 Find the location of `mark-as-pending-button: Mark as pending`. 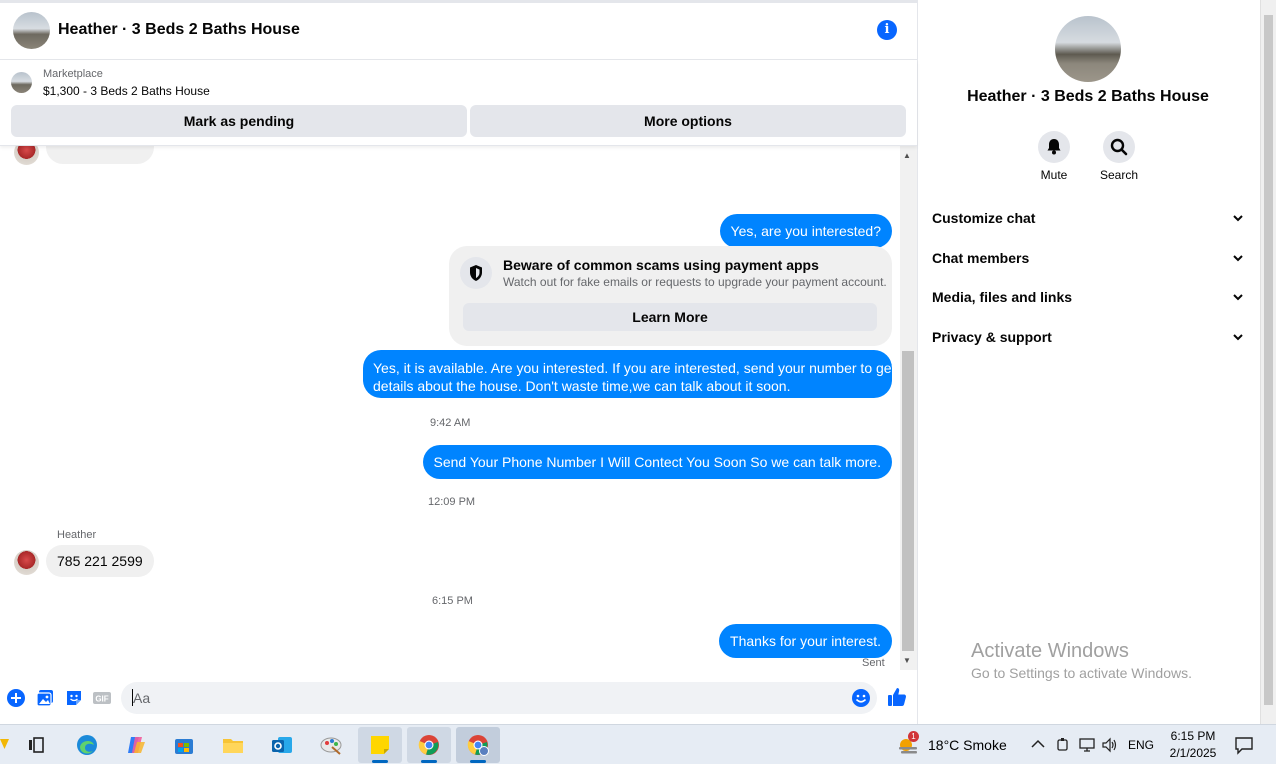

mark-as-pending-button: Mark as pending is located at coordinates (239, 121).